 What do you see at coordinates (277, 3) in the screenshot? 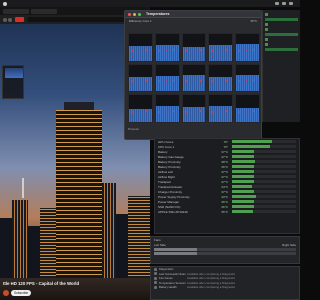
I see `wifi-icon` at bounding box center [277, 3].